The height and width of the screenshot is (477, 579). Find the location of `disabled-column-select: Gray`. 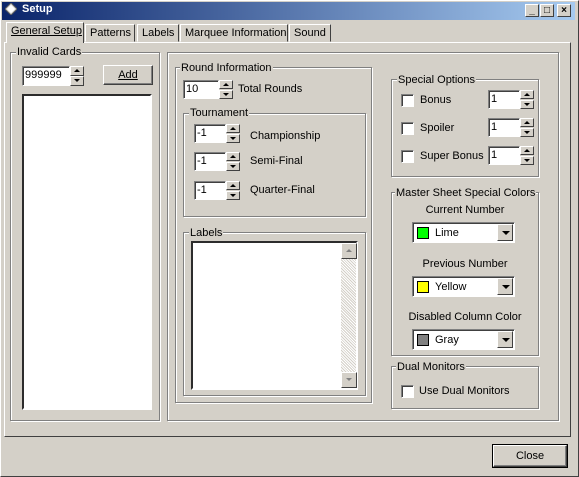

disabled-column-select: Gray is located at coordinates (463, 339).